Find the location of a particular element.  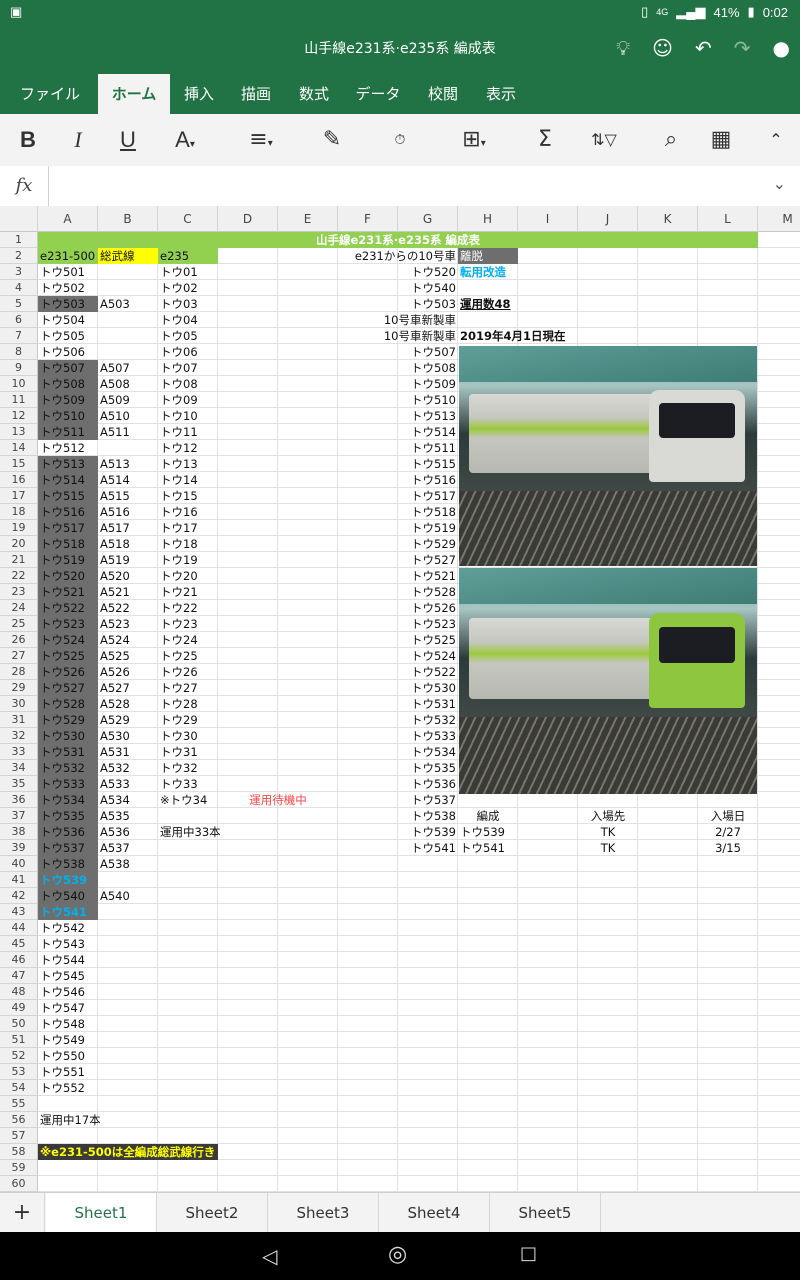

cell-g: トウ524 is located at coordinates (398, 656).